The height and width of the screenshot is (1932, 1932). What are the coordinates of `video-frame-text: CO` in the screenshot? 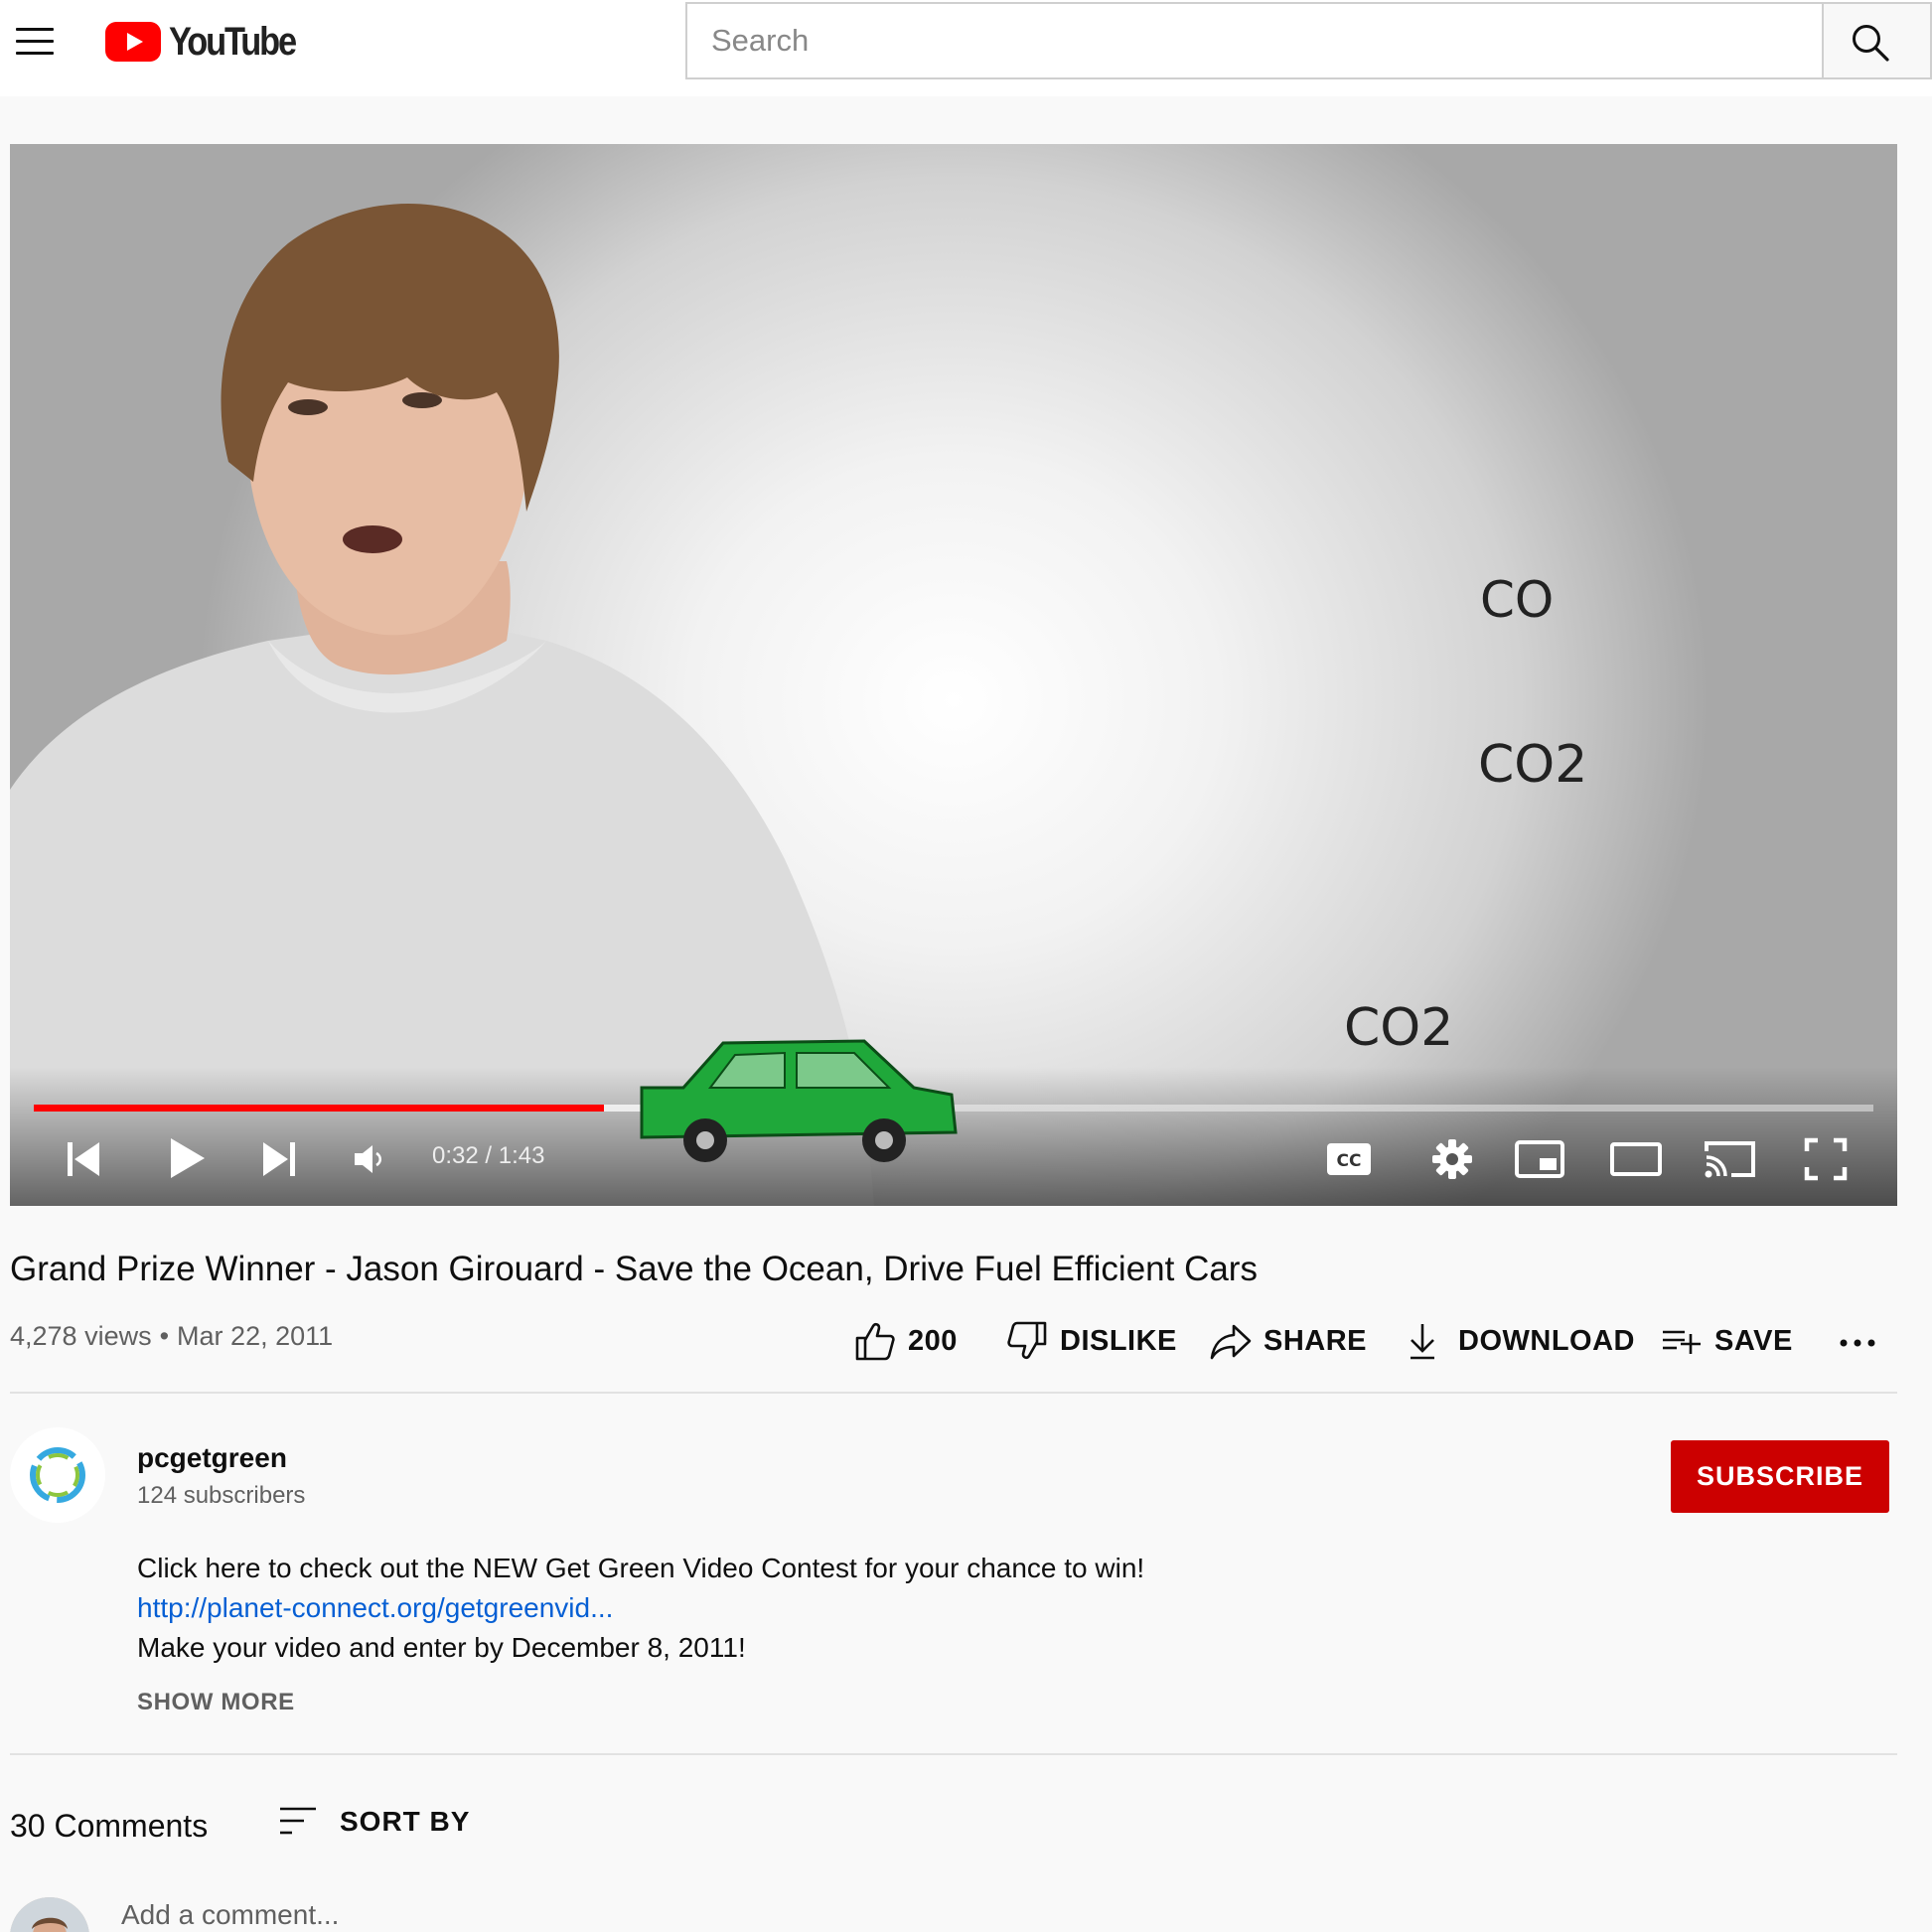 It's located at (1517, 600).